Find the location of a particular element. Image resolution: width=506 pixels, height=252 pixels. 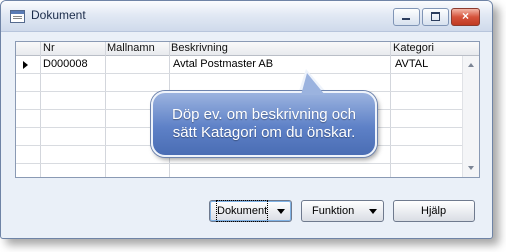

table-window-icon is located at coordinates (17, 16).